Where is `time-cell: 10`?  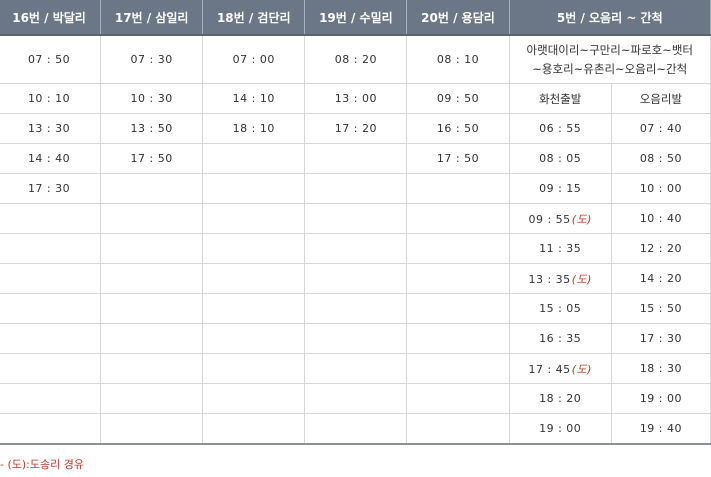 time-cell: 10 is located at coordinates (51, 98).